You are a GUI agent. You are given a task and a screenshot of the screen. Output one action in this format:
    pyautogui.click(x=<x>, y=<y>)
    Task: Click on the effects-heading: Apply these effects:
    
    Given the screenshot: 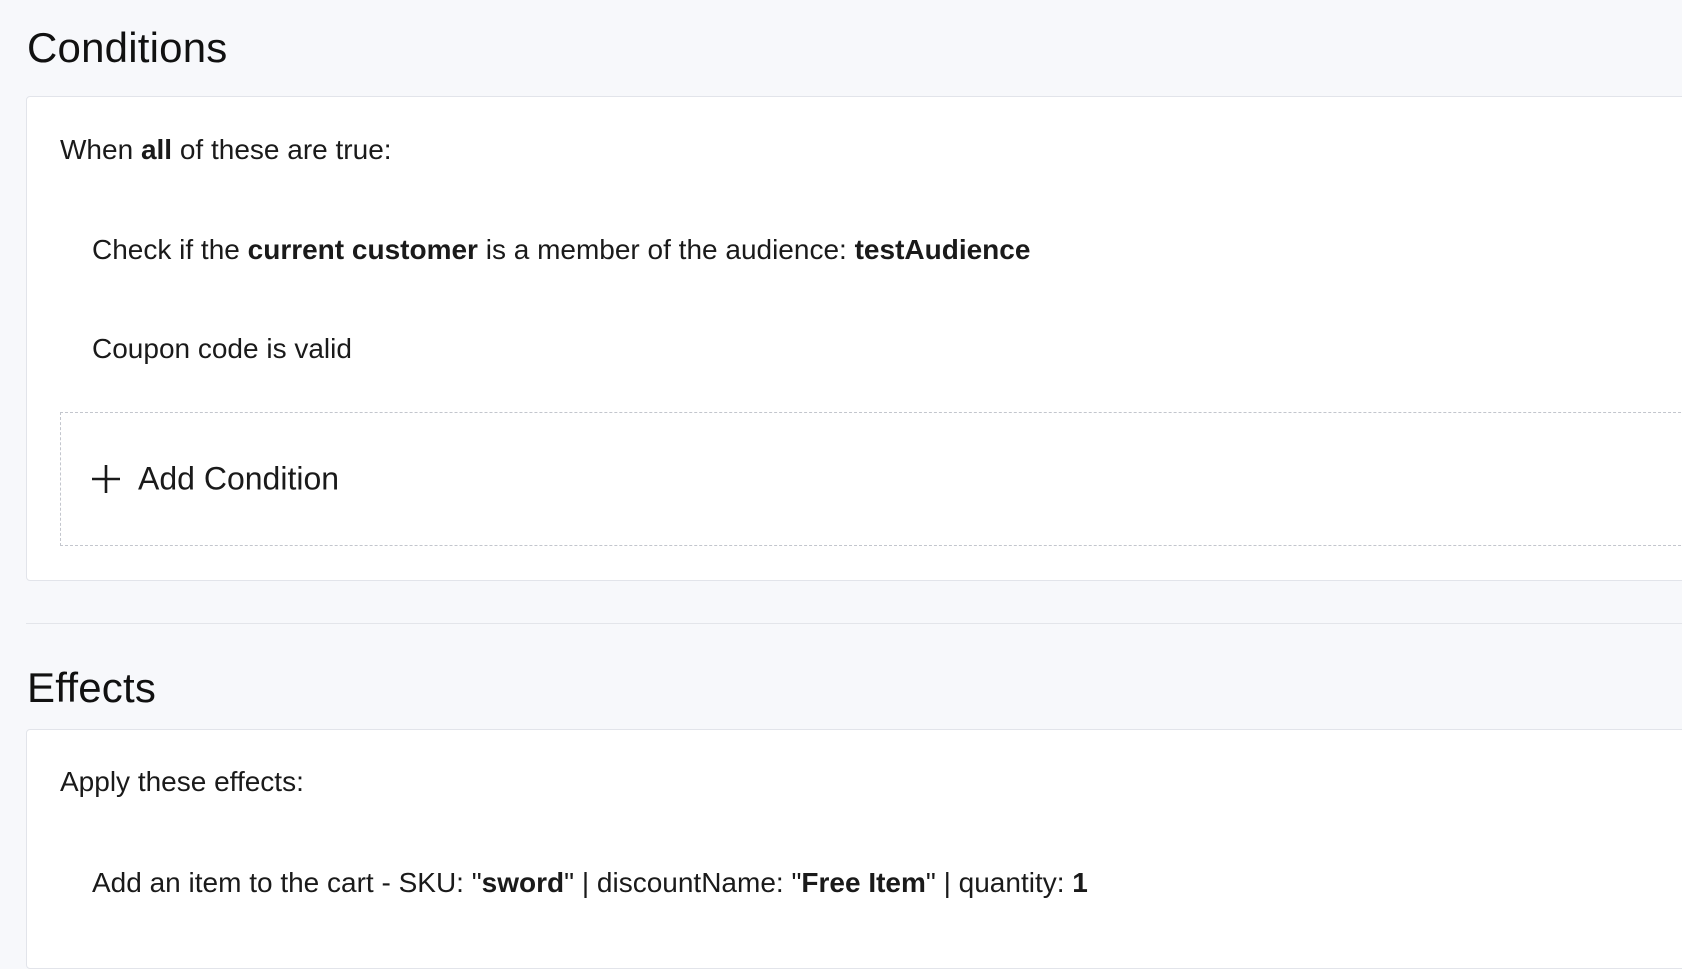 What is the action you would take?
    pyautogui.click(x=182, y=781)
    